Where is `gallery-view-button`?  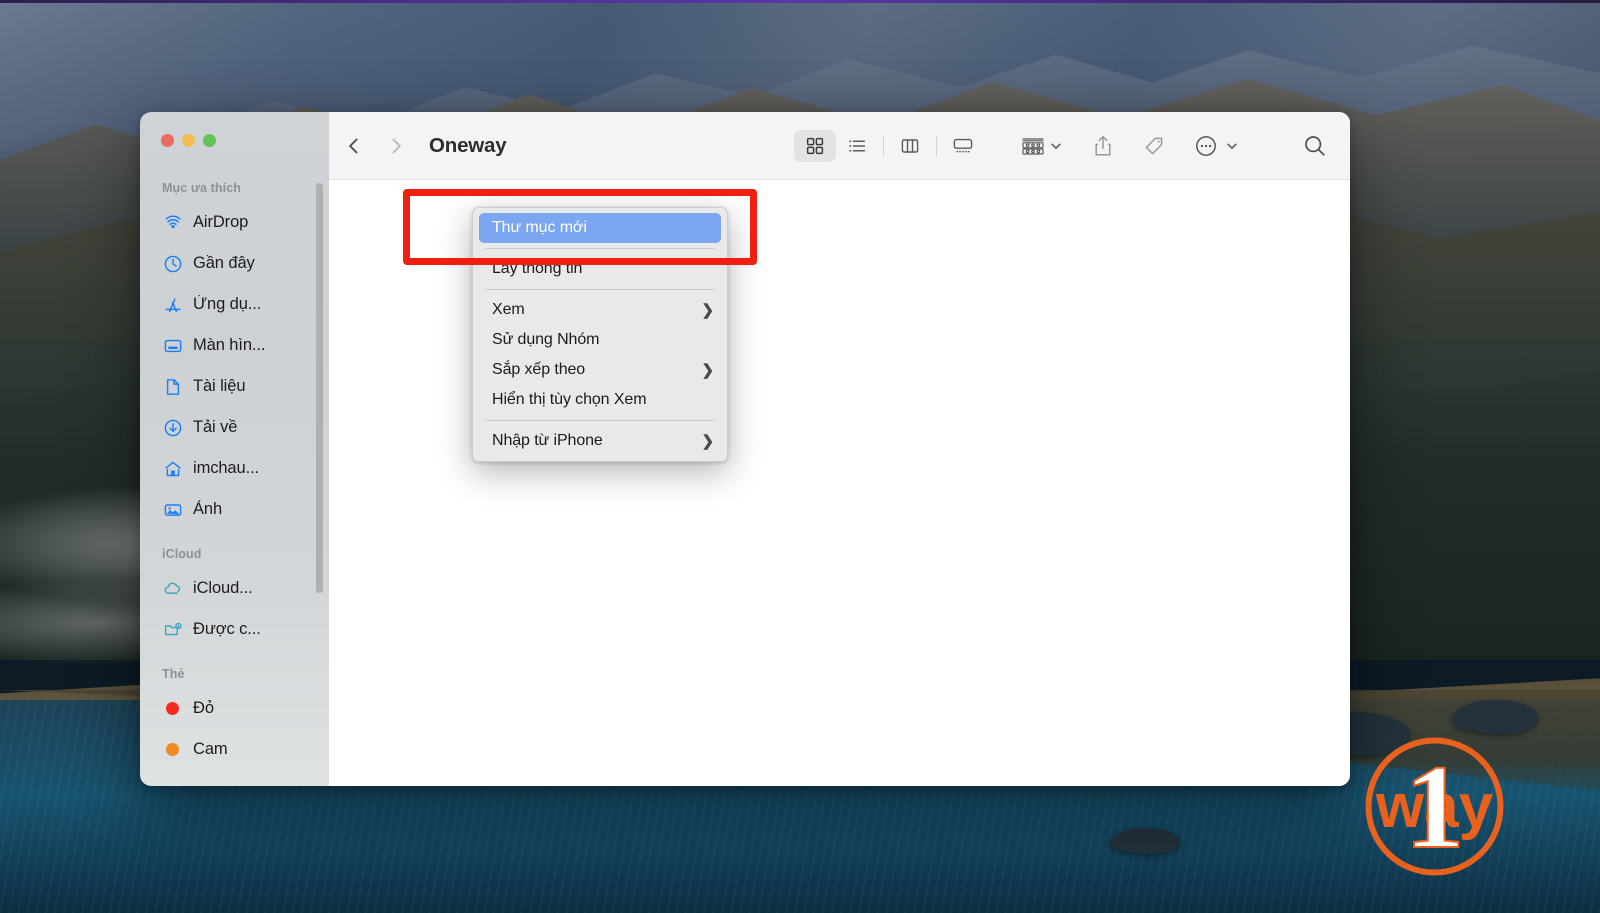
gallery-view-button is located at coordinates (963, 146).